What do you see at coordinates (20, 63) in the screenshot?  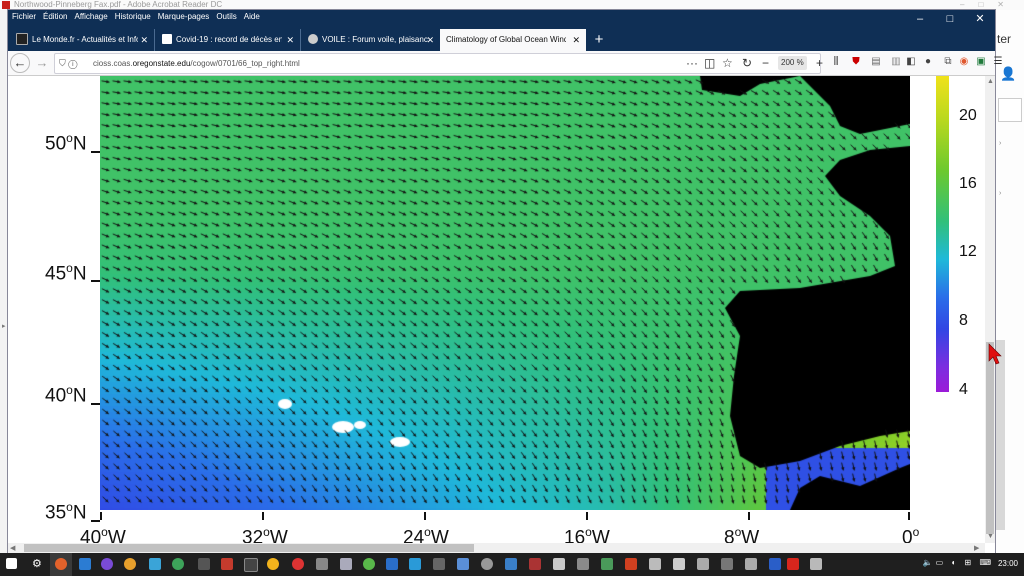 I see `back-button: ←` at bounding box center [20, 63].